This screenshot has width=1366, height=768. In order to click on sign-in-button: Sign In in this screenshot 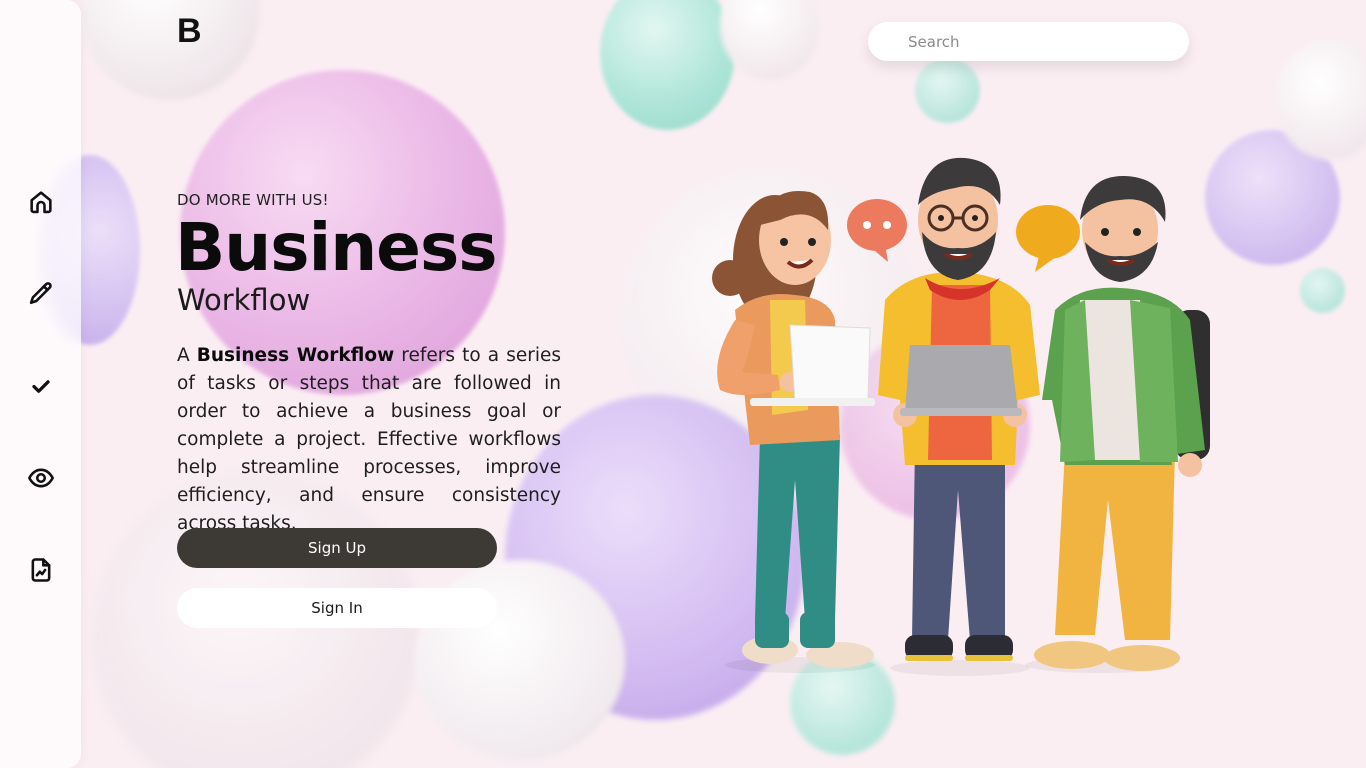, I will do `click(337, 608)`.